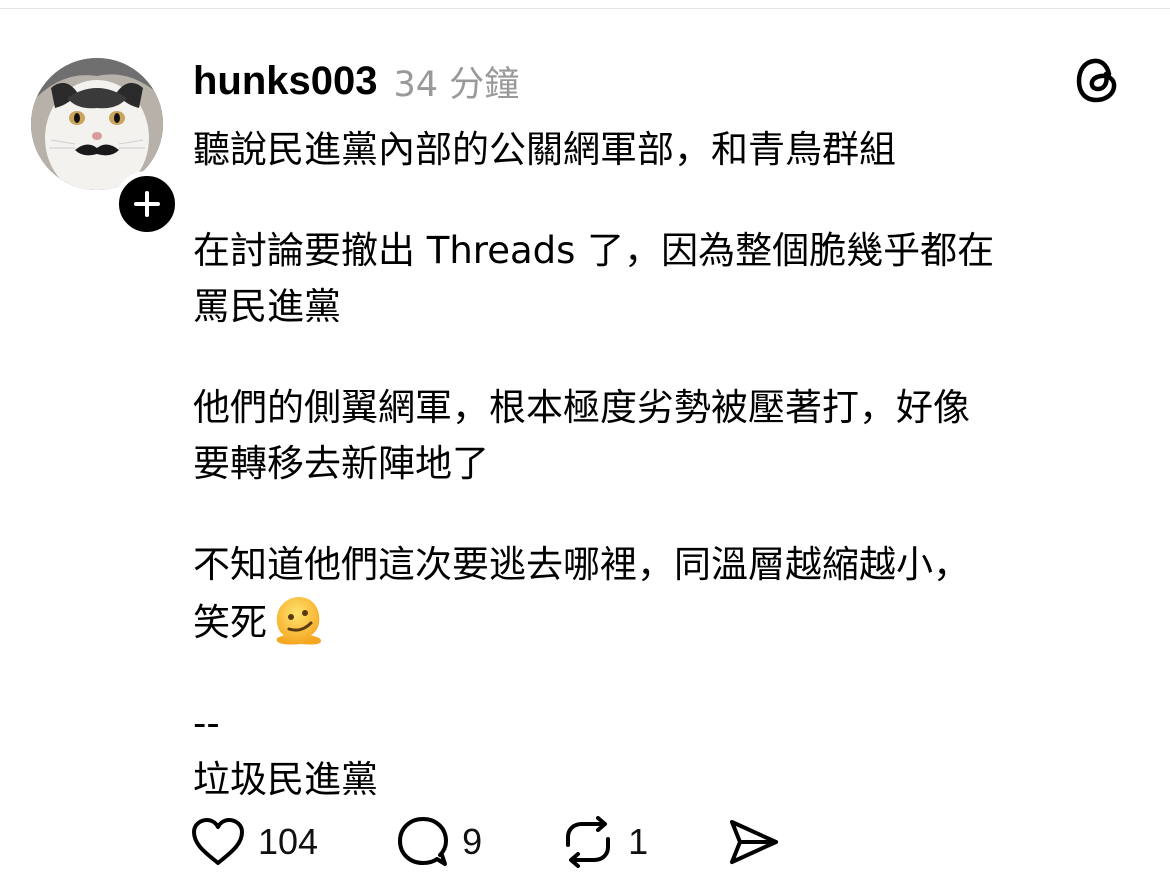 The image size is (1170, 896). What do you see at coordinates (1098, 80) in the screenshot?
I see `threads-logo-icon` at bounding box center [1098, 80].